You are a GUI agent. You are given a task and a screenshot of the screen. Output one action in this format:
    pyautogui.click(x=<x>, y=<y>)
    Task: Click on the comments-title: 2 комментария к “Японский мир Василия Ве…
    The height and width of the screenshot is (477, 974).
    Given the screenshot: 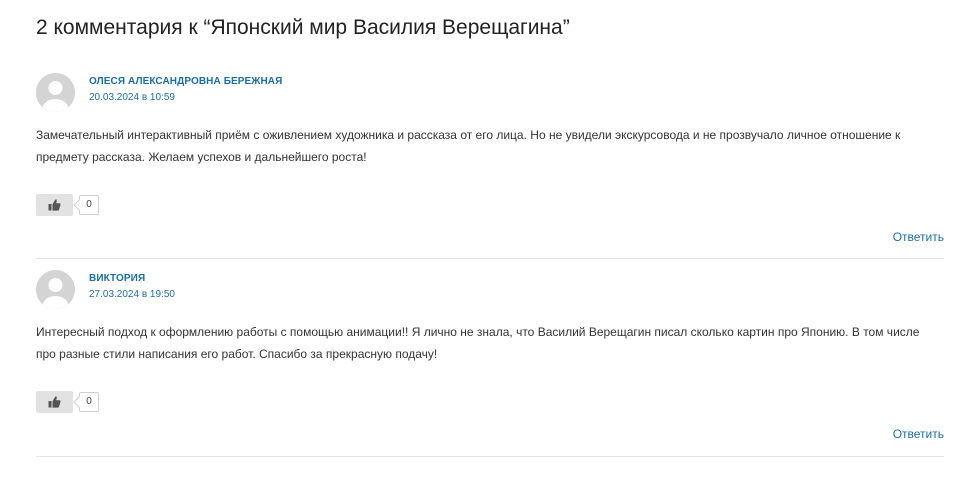 What is the action you would take?
    pyautogui.click(x=303, y=27)
    